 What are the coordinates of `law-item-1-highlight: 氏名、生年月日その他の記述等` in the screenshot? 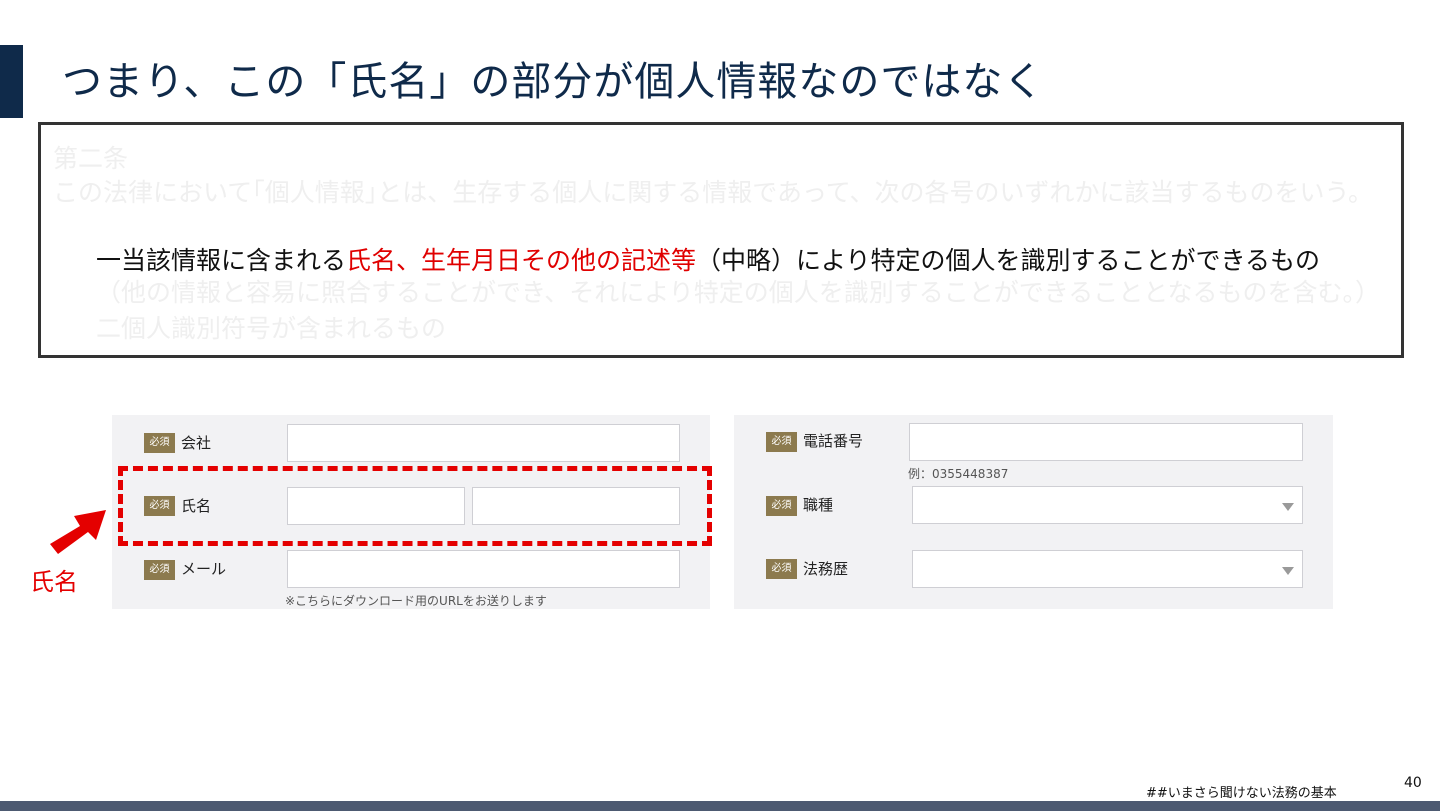 It's located at (521, 260).